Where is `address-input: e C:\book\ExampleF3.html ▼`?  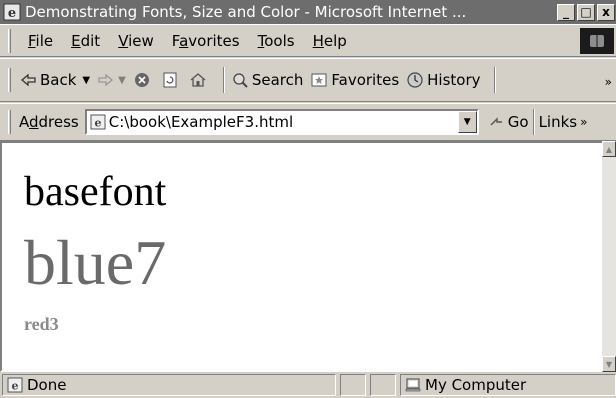
address-input: e C:\book\ExampleF3.html ▼ is located at coordinates (281, 122).